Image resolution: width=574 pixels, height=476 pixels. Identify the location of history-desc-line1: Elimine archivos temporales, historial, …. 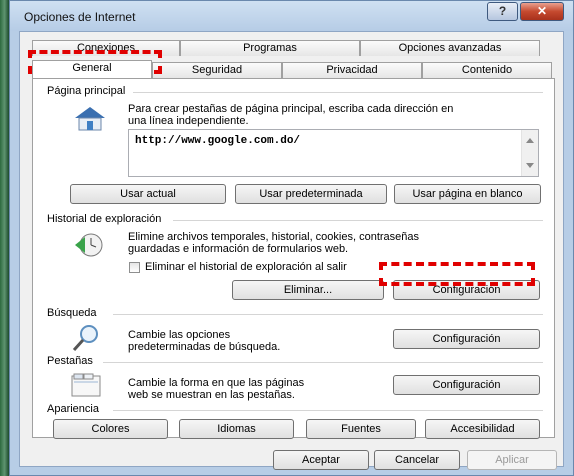
(274, 237).